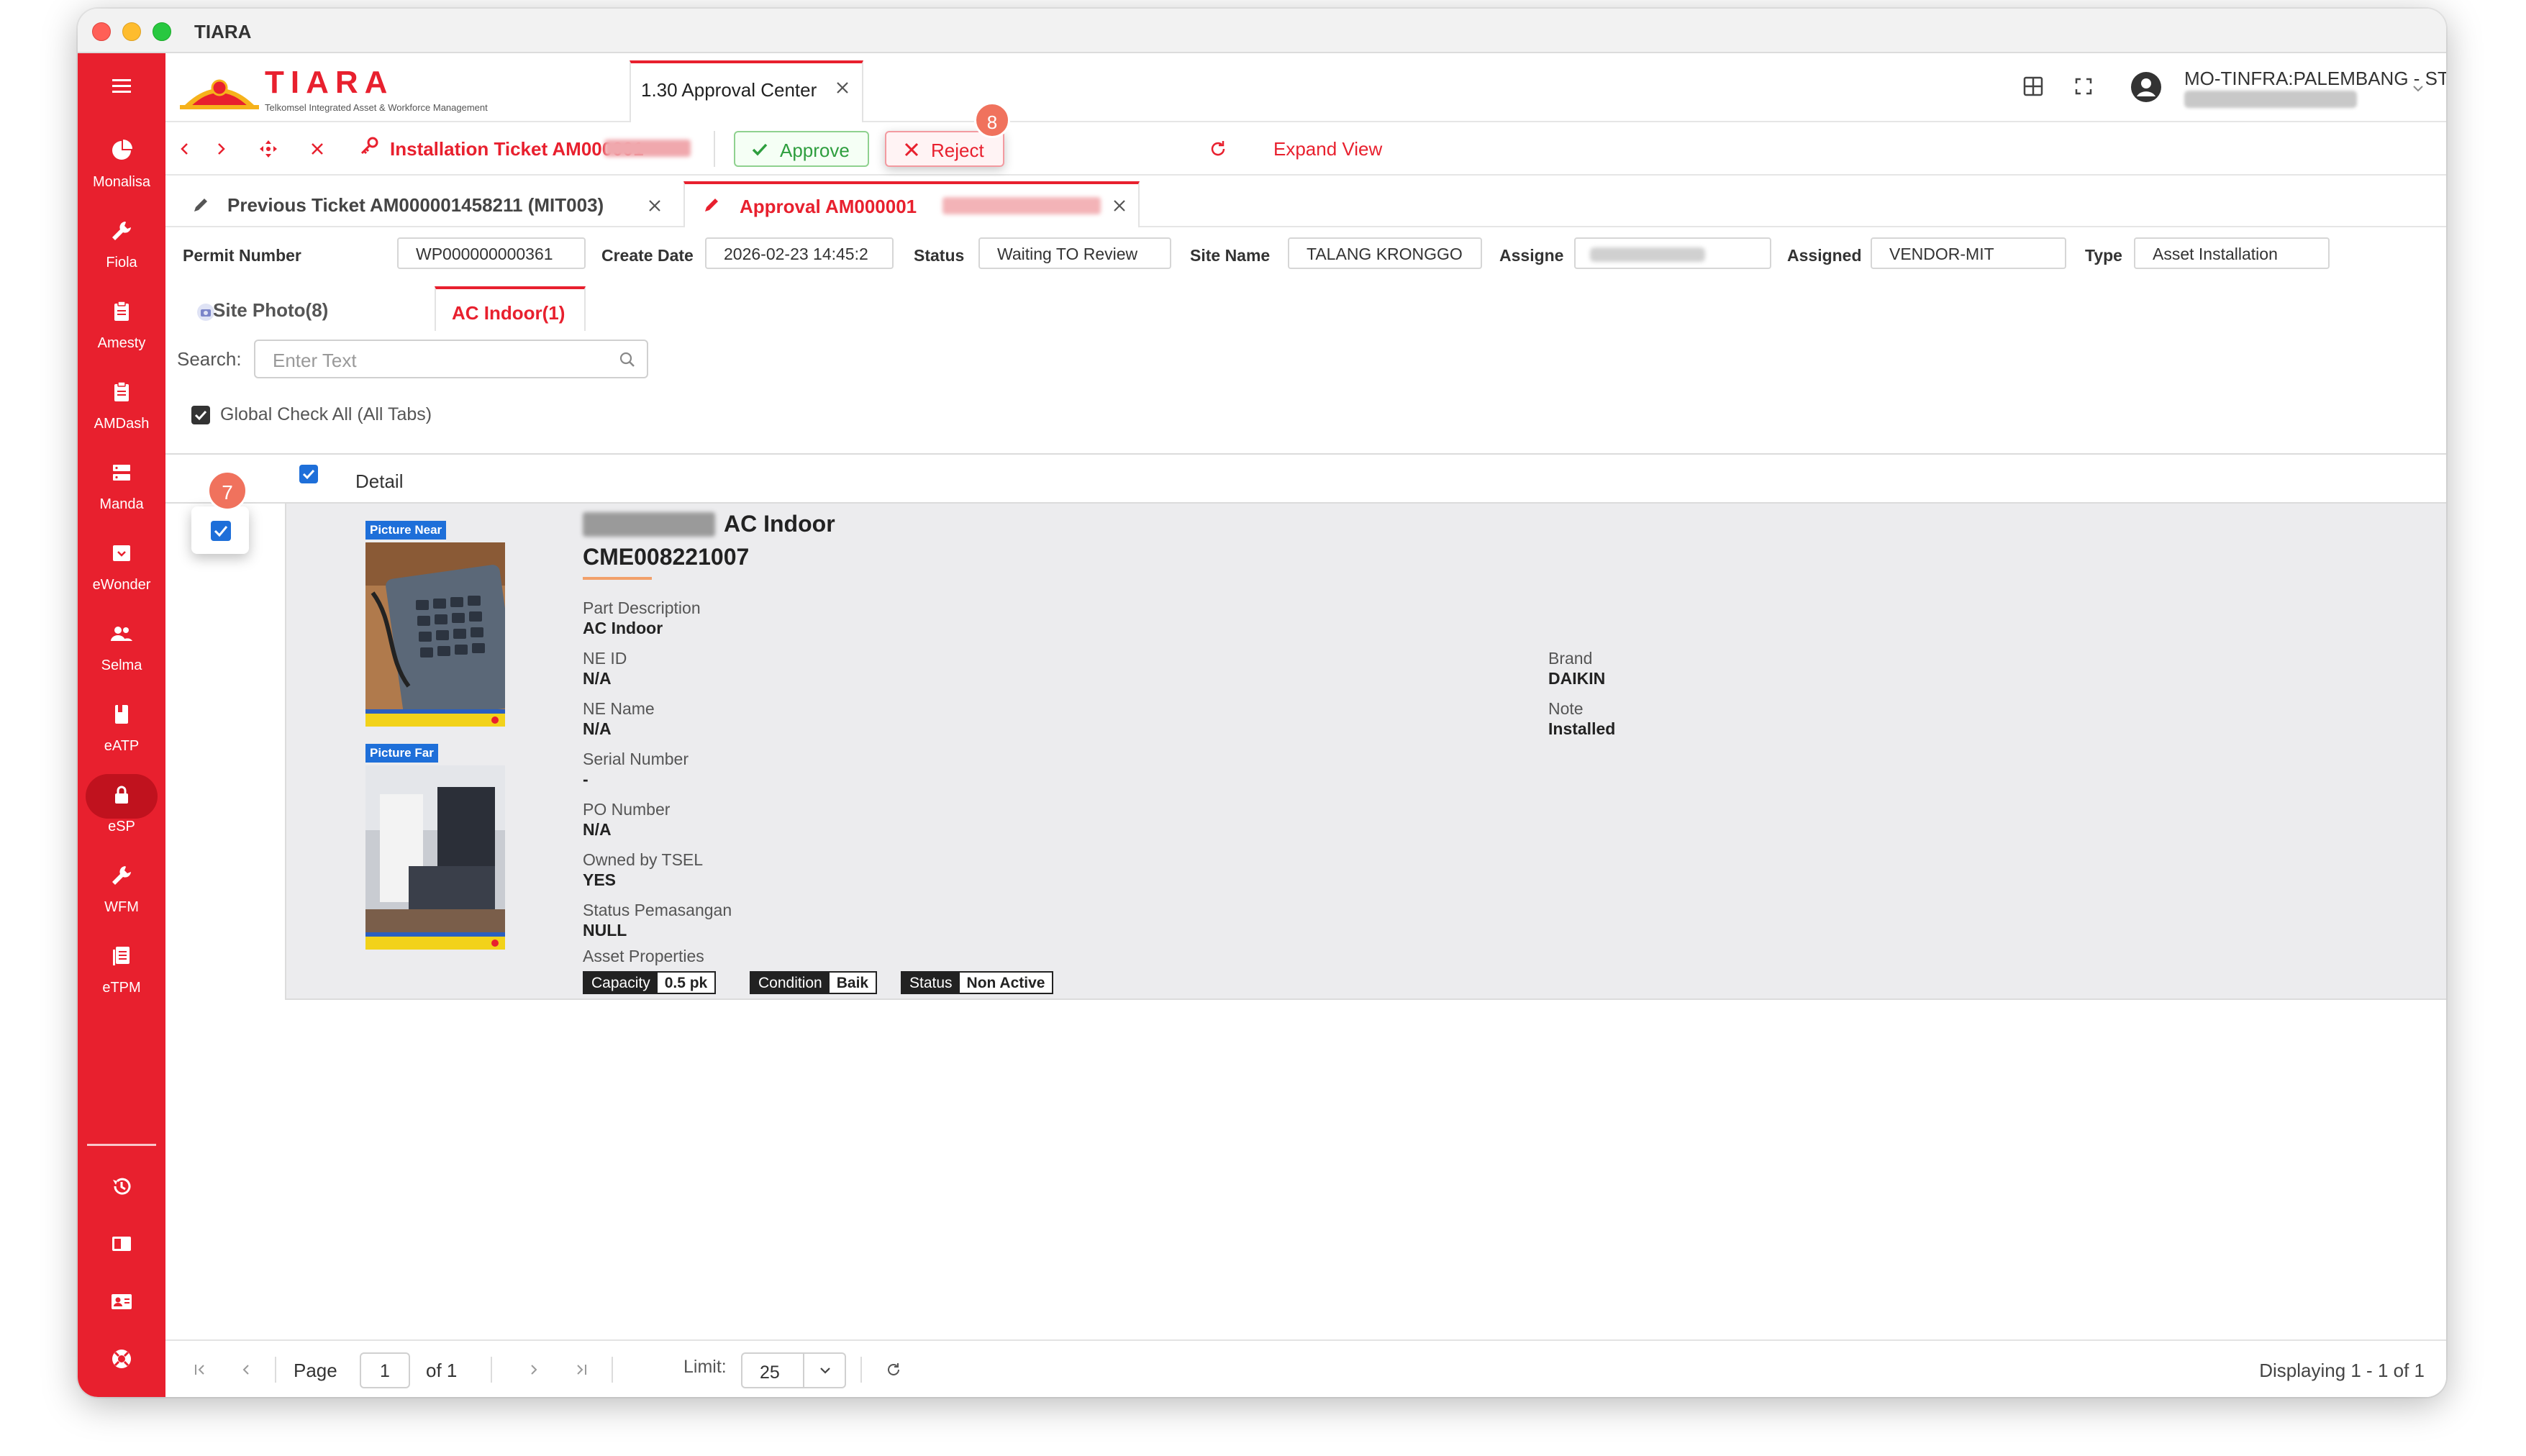  I want to click on ne-id-label: NE ID, so click(605, 658).